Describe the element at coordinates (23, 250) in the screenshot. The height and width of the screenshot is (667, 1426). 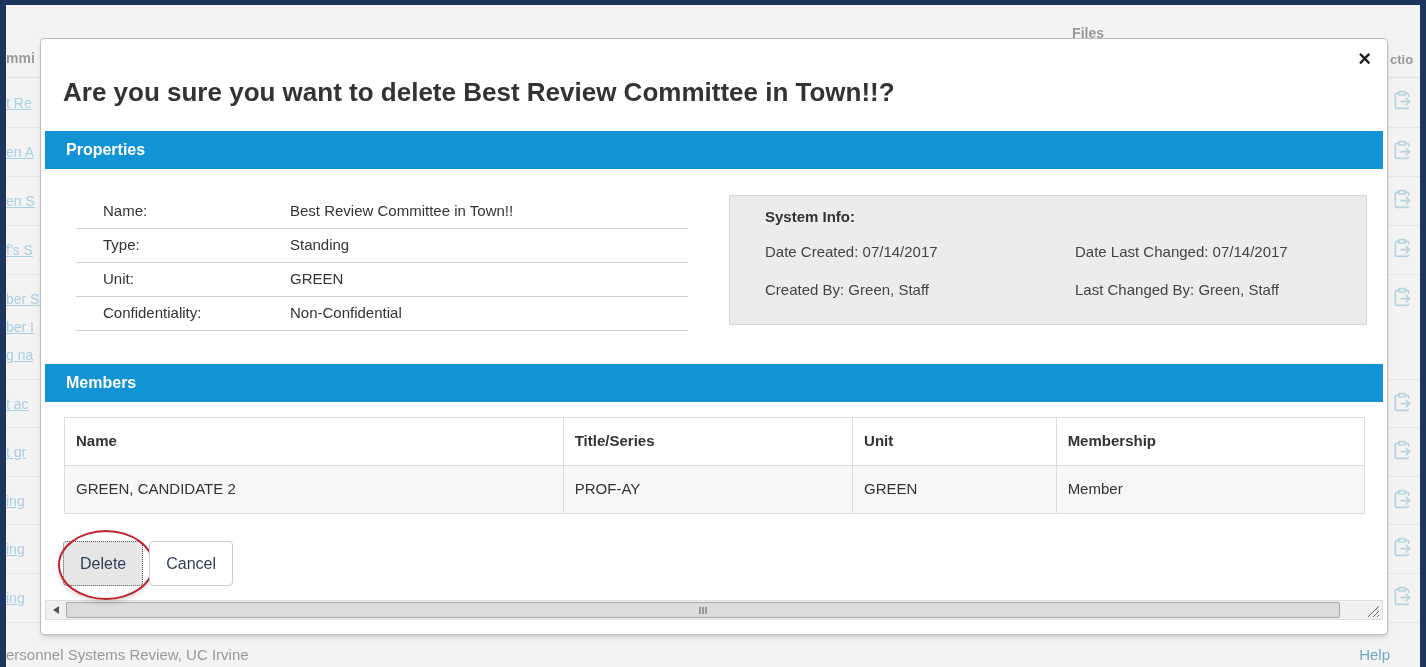
I see `table-link: f's S` at that location.